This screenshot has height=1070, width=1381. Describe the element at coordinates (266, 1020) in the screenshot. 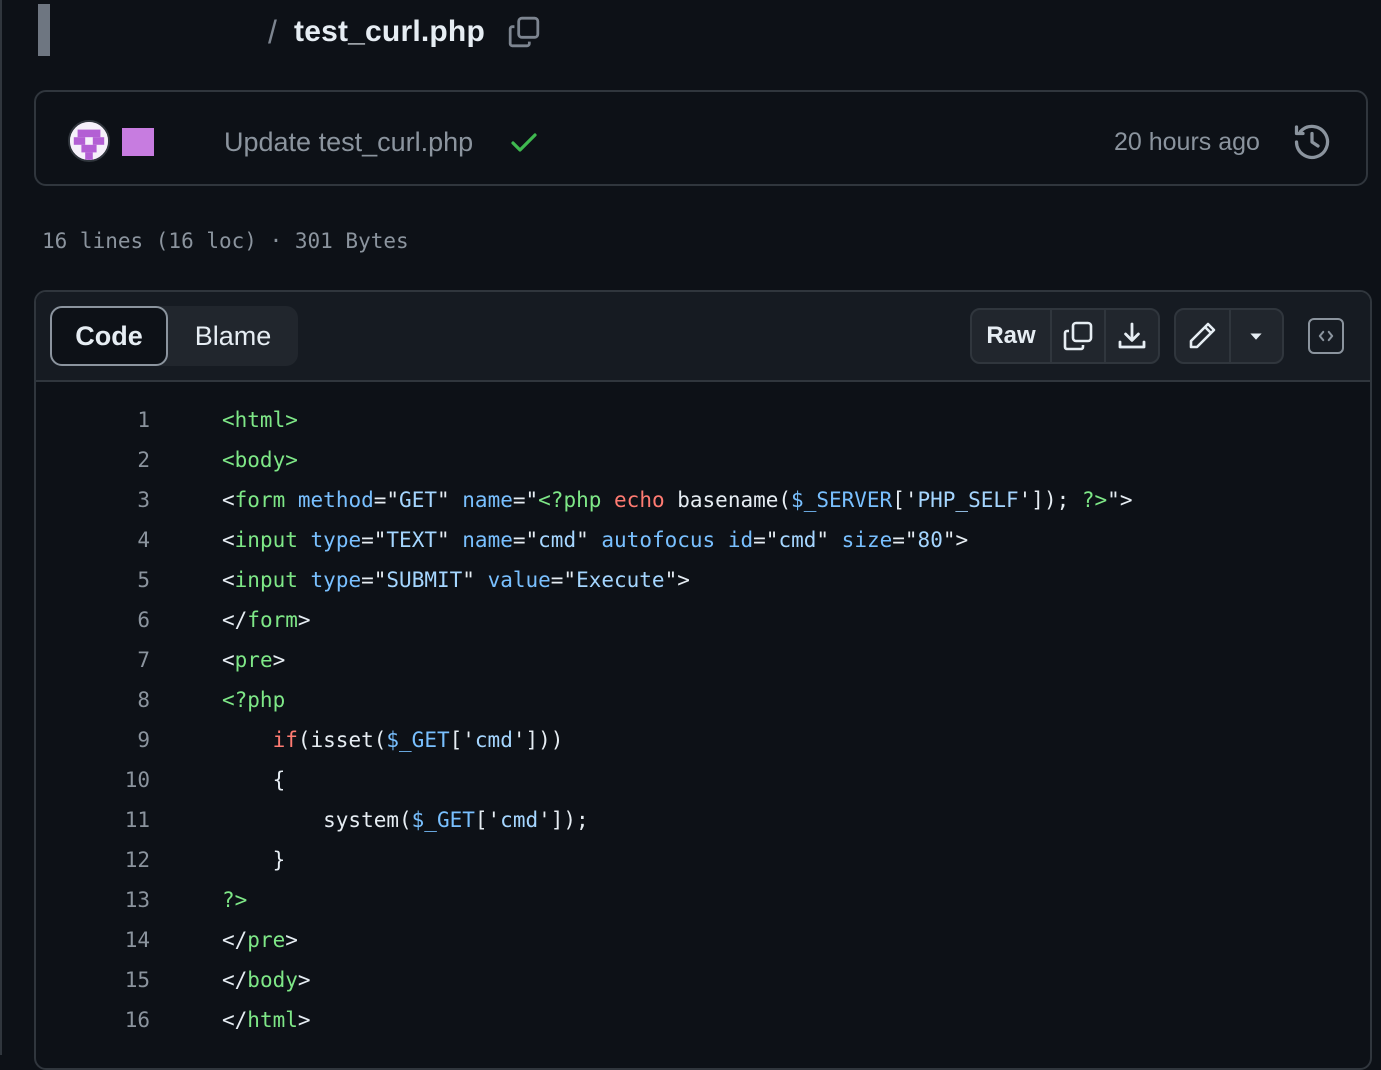

I see `code-text: </html>` at that location.